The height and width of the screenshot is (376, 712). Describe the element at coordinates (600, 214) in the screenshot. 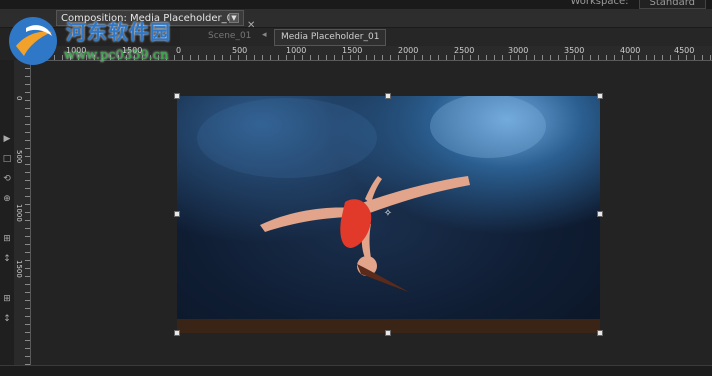

I see `resize-handle-right` at that location.